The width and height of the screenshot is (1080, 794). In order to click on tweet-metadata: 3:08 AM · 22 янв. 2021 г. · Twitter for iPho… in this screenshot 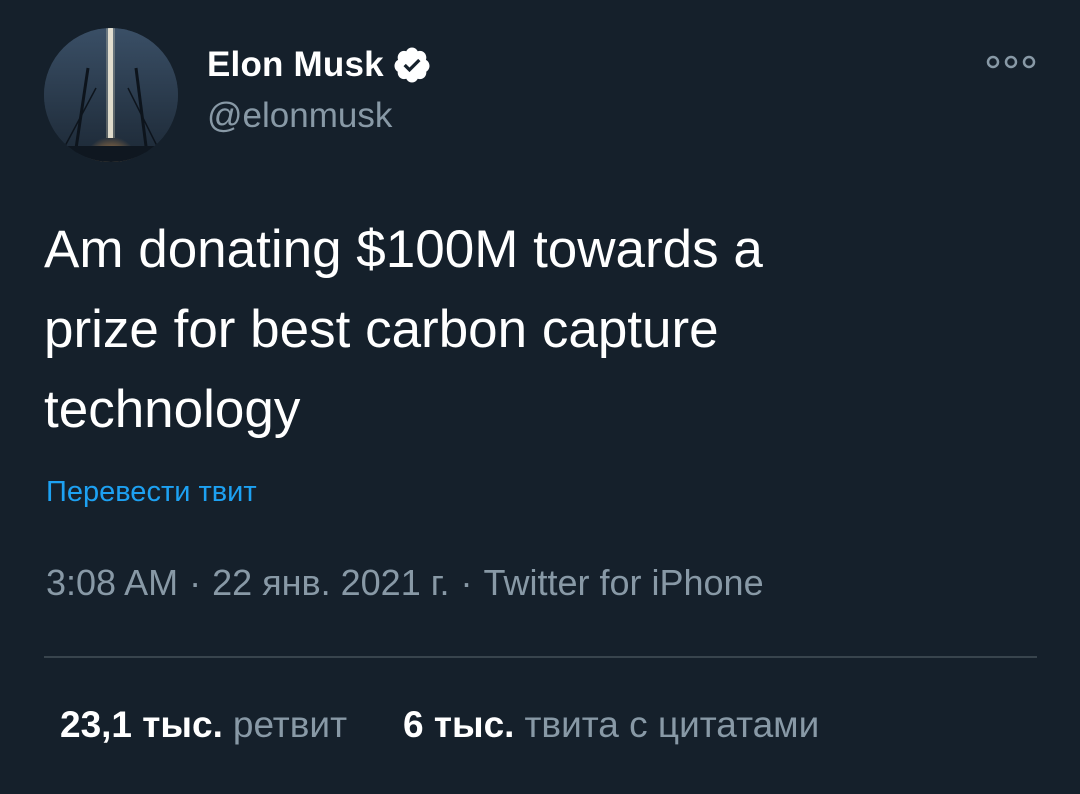, I will do `click(405, 583)`.